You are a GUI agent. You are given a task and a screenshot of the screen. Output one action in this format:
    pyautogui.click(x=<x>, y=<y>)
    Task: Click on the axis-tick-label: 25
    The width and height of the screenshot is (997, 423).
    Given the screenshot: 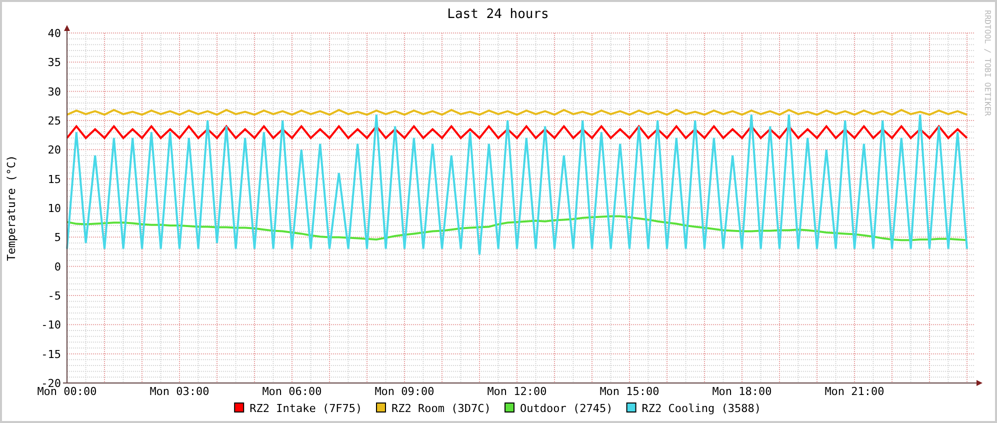 What is the action you would take?
    pyautogui.click(x=54, y=121)
    